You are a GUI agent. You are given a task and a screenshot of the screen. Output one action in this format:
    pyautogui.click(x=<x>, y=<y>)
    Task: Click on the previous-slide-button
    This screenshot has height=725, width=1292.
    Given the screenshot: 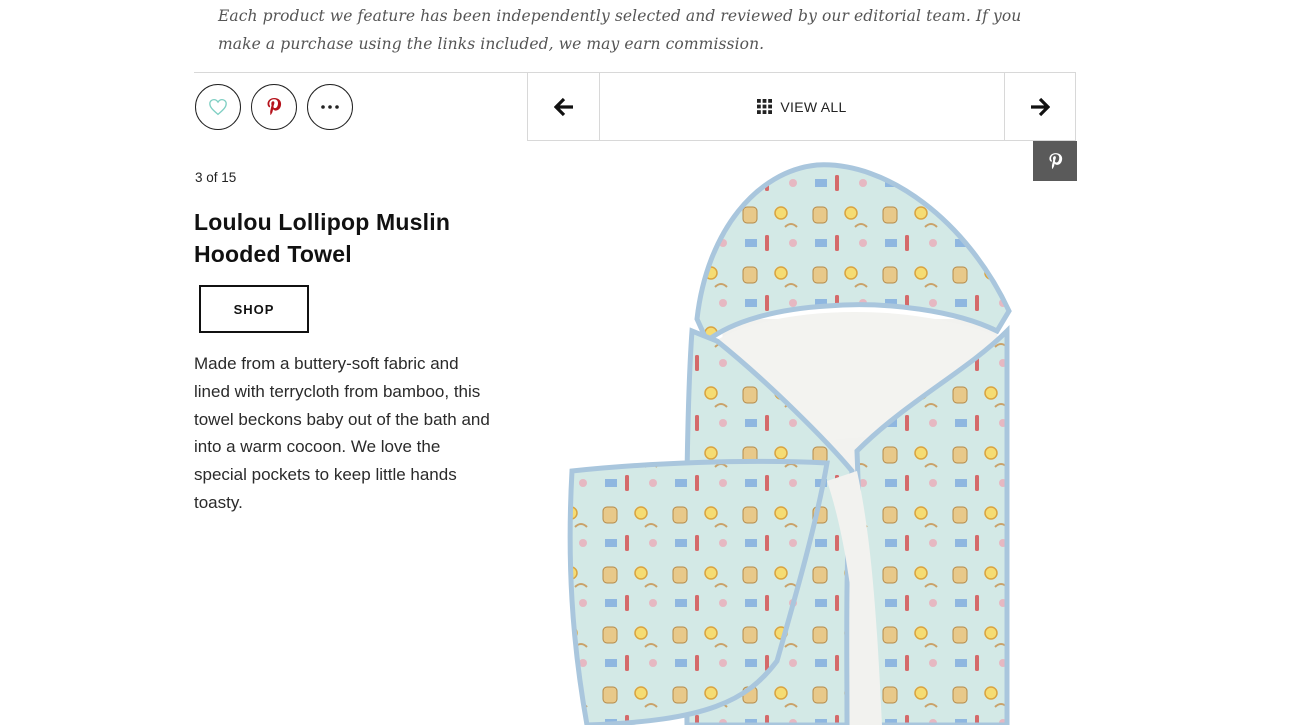 What is the action you would take?
    pyautogui.click(x=564, y=106)
    